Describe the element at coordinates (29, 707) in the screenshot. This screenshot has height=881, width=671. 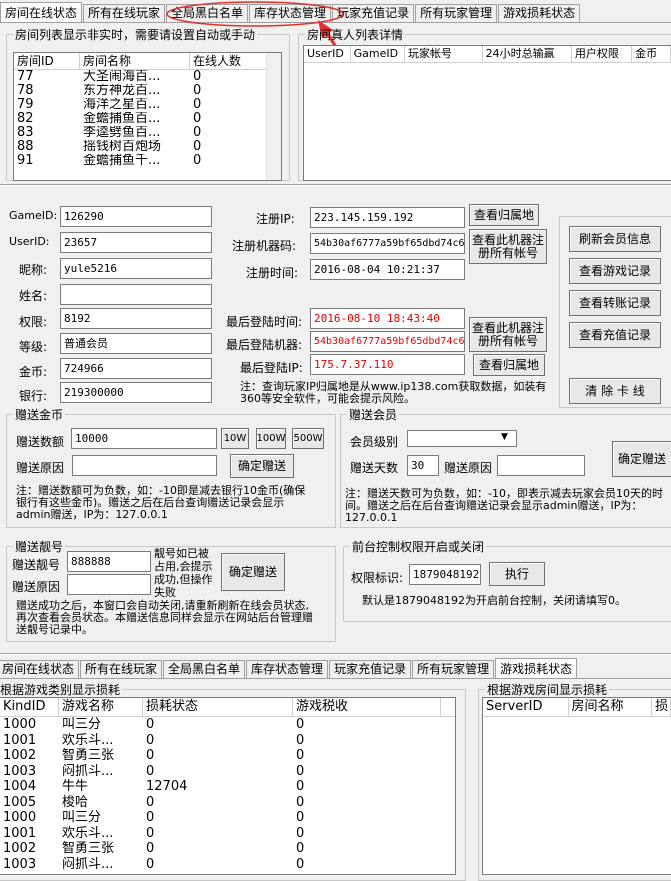
I see `loss-col-kindid: KindID` at that location.